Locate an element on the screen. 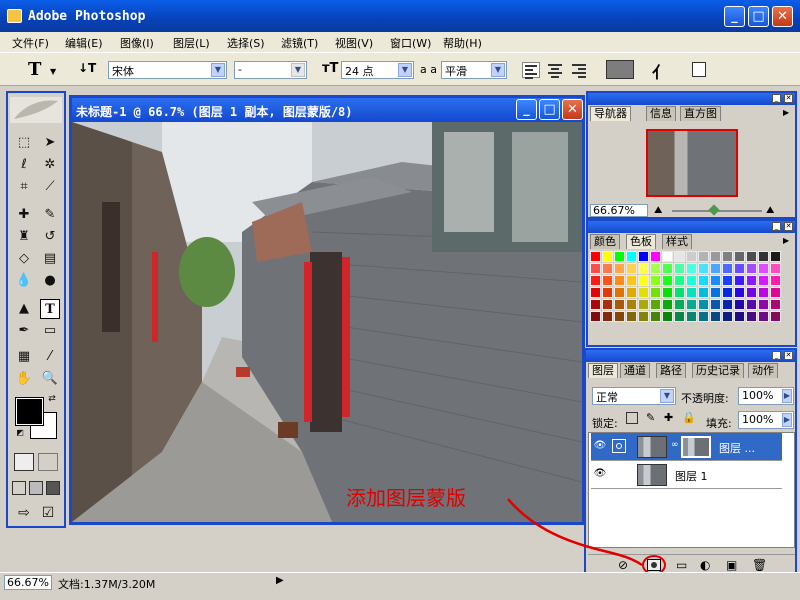 The height and width of the screenshot is (600, 800). default-colors-icon: ◩ is located at coordinates (20, 433).